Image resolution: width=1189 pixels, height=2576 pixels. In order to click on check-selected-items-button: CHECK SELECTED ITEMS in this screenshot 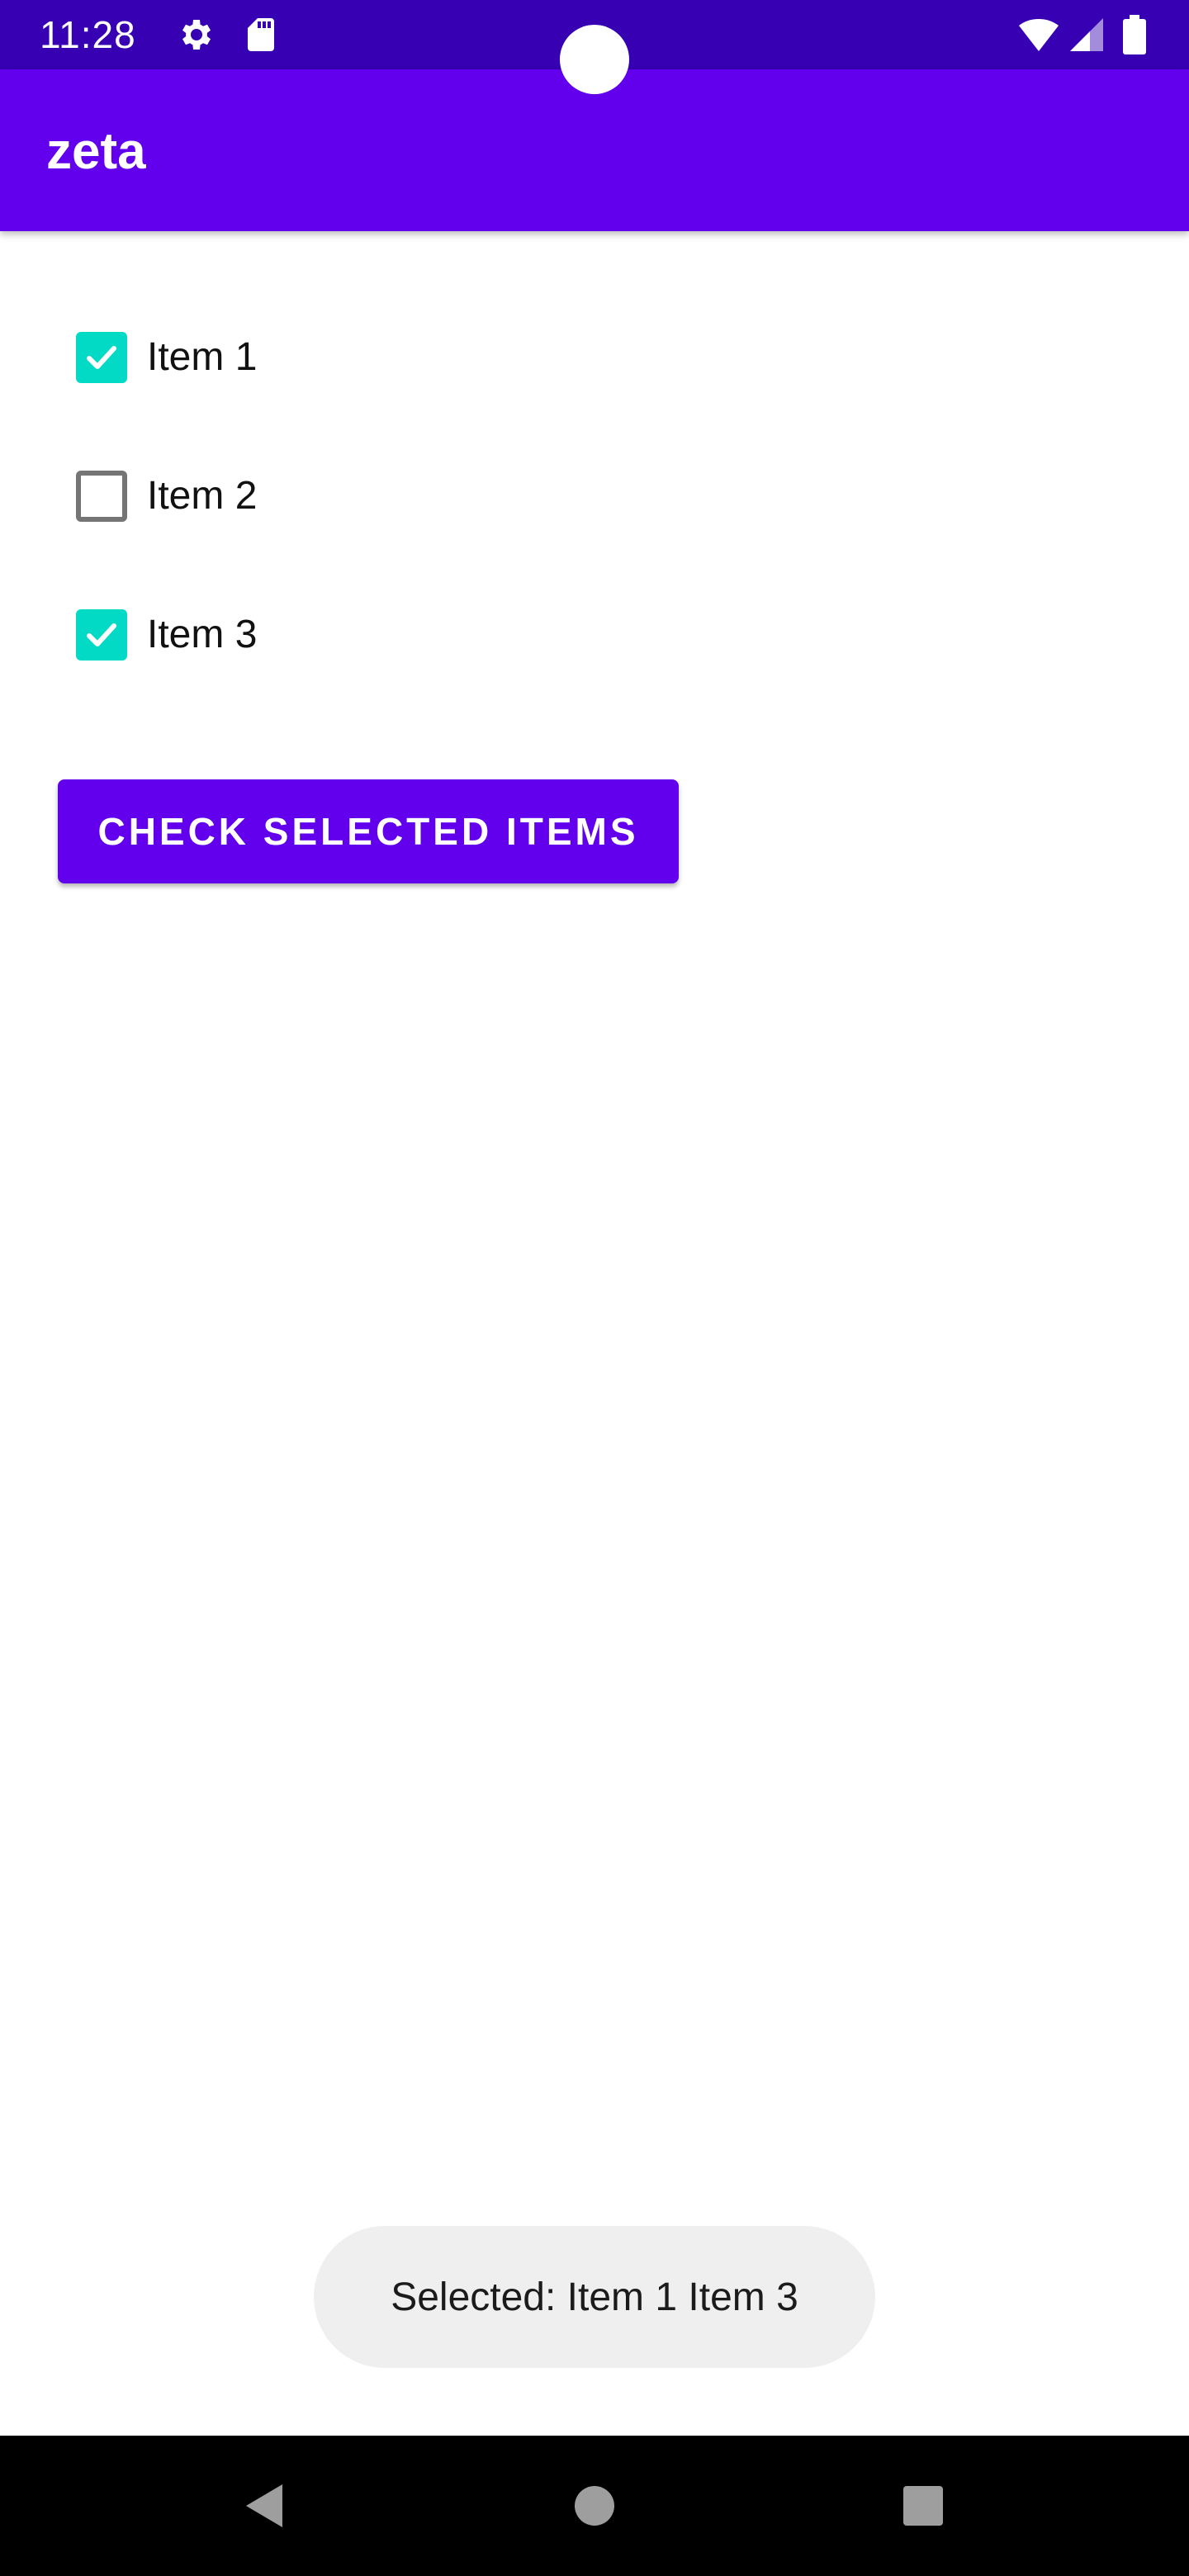, I will do `click(368, 831)`.